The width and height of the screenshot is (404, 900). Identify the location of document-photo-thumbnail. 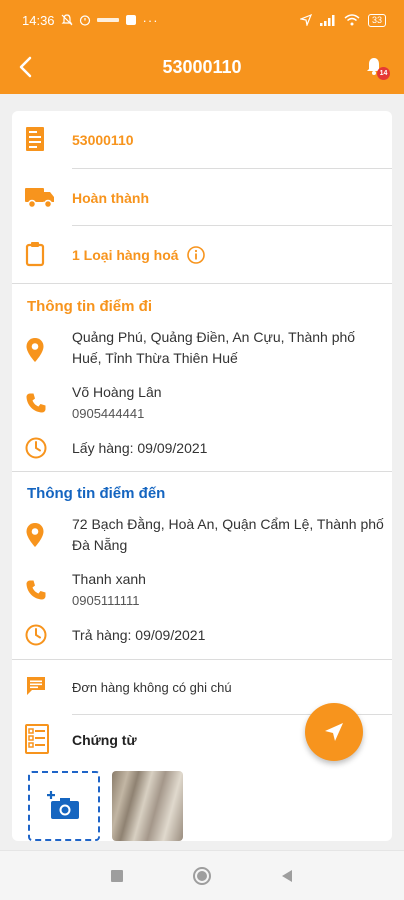
(147, 806).